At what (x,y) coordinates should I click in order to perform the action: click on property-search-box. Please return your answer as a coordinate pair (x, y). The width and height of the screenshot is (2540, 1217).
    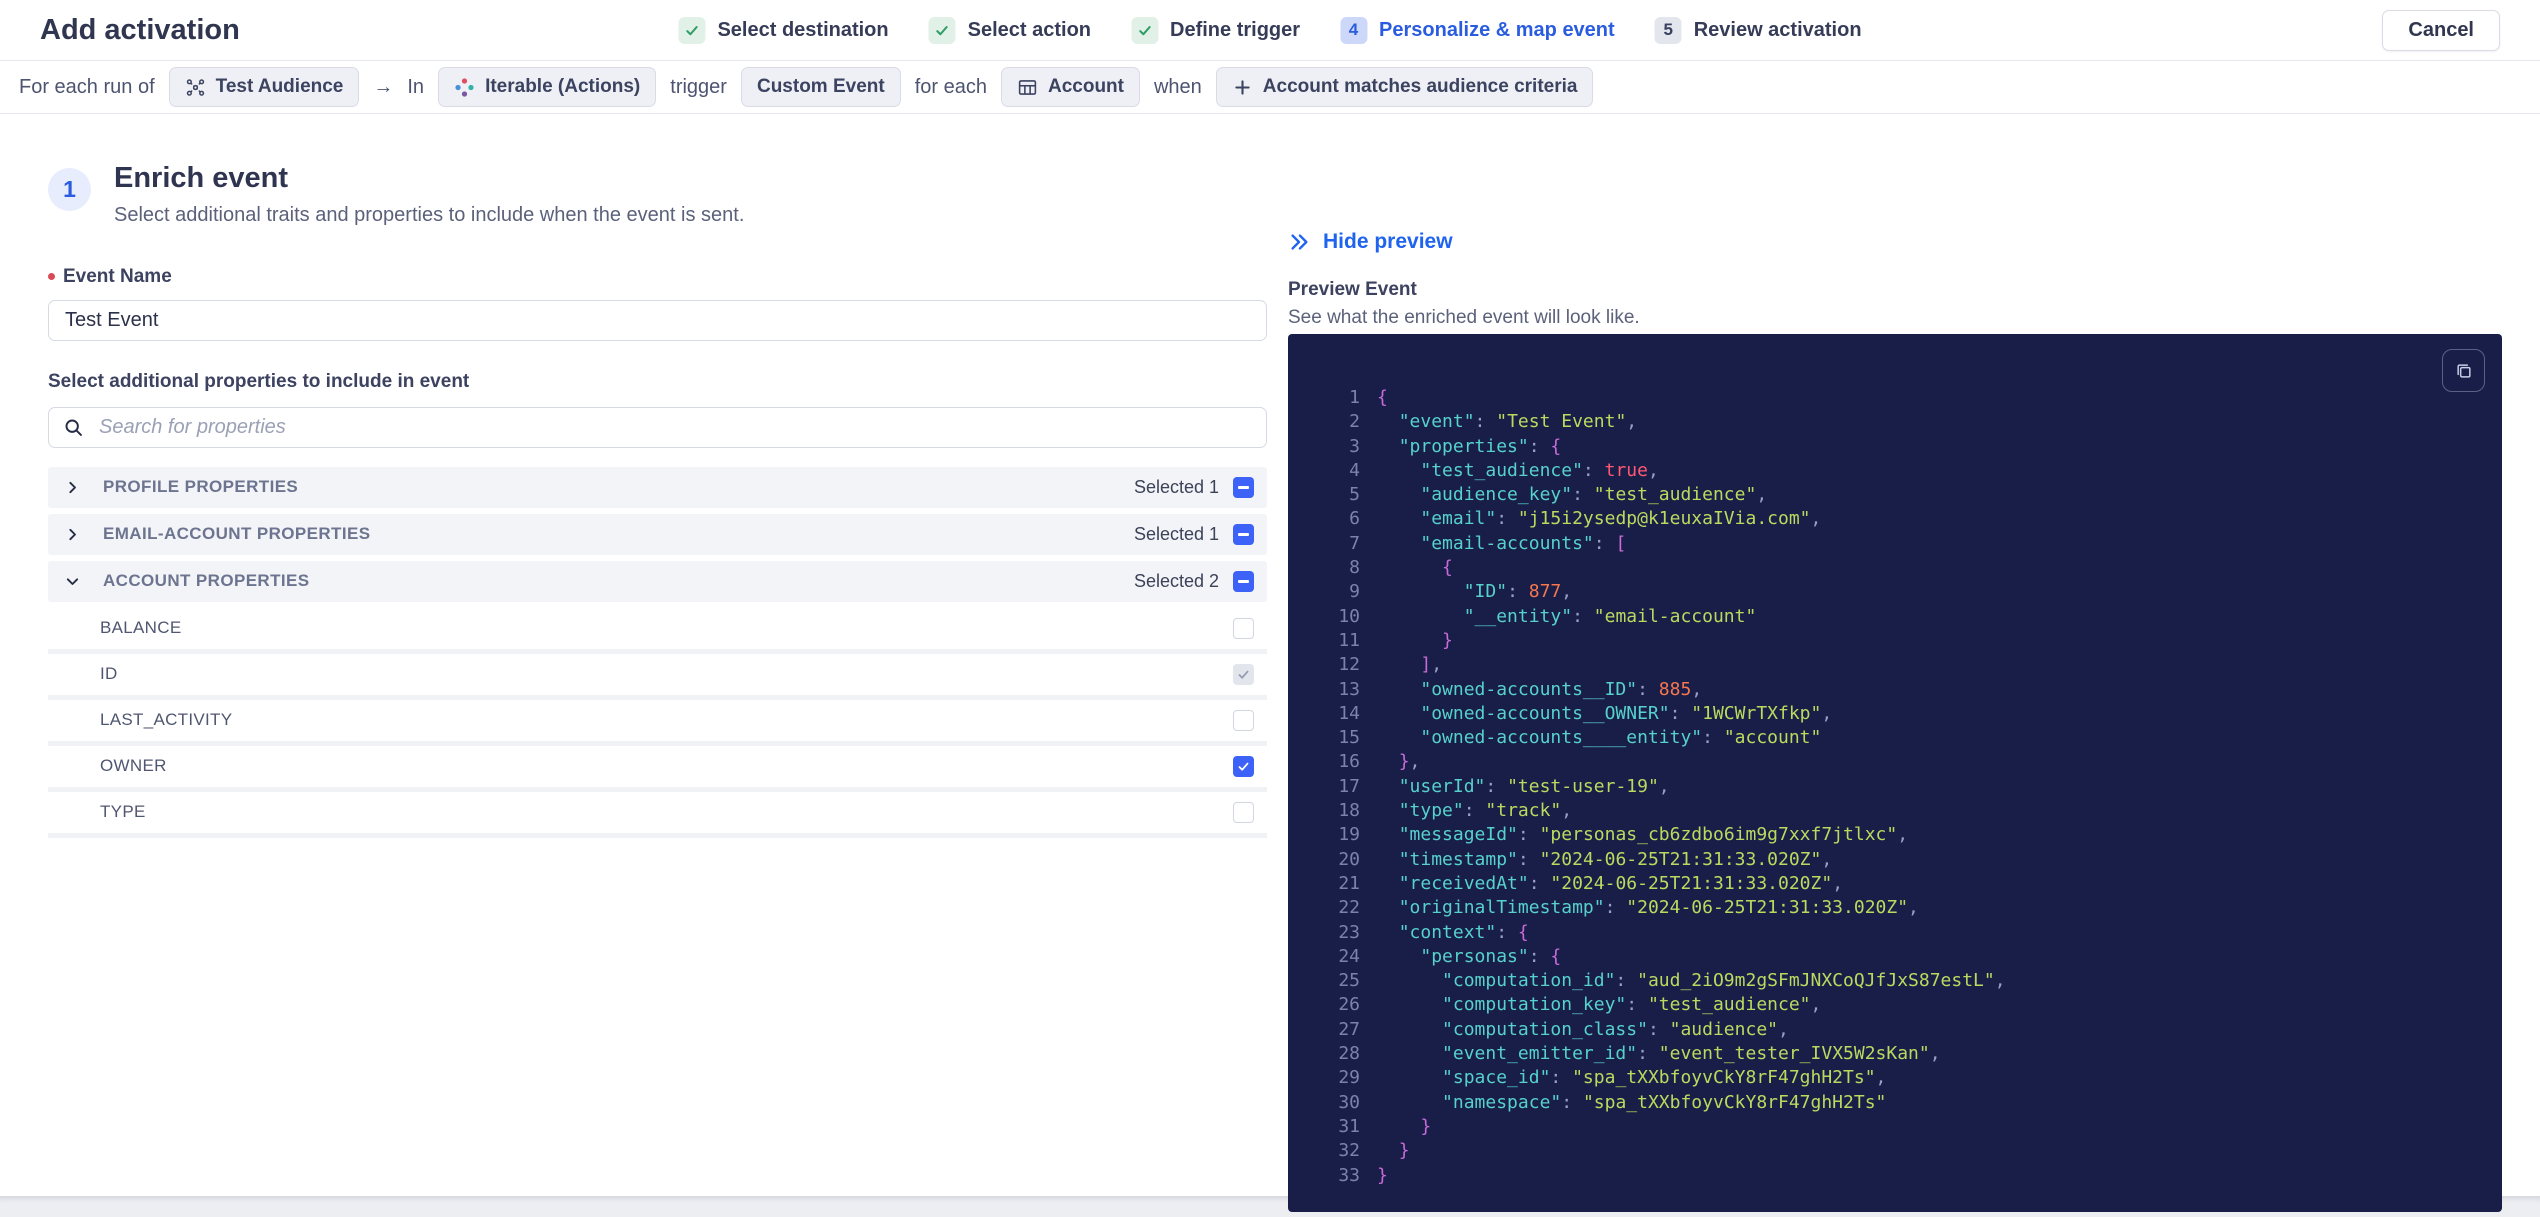
    Looking at the image, I should click on (657, 427).